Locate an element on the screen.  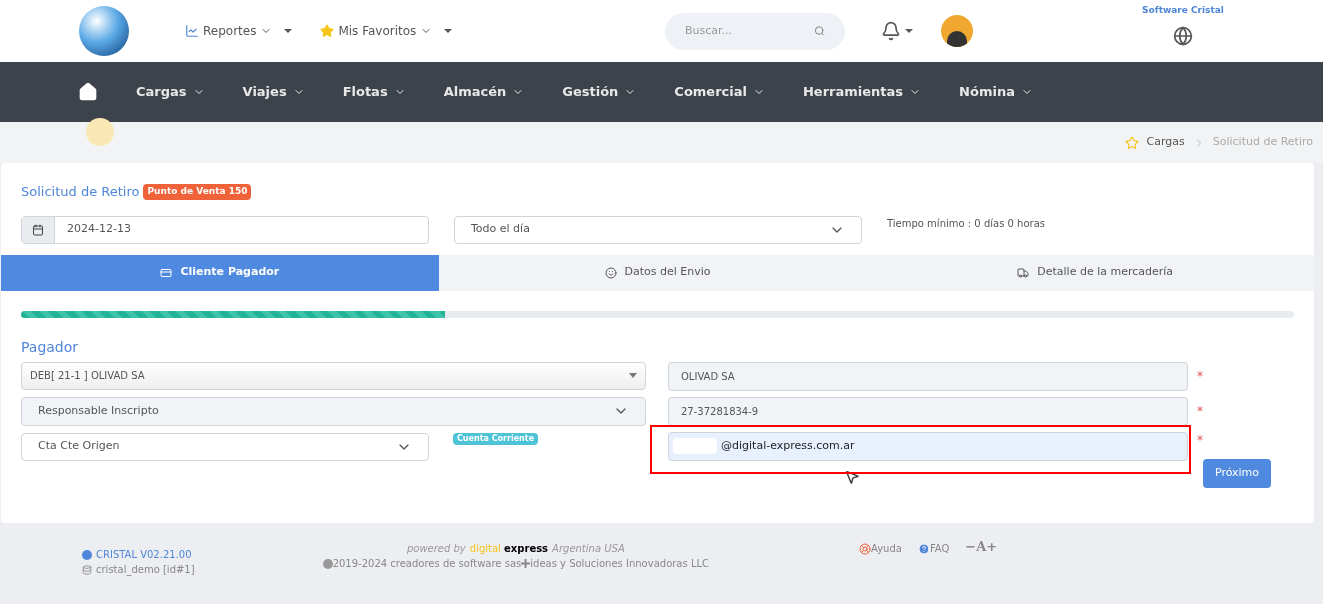
email-field: @digital-express.com.ar is located at coordinates (928, 446).